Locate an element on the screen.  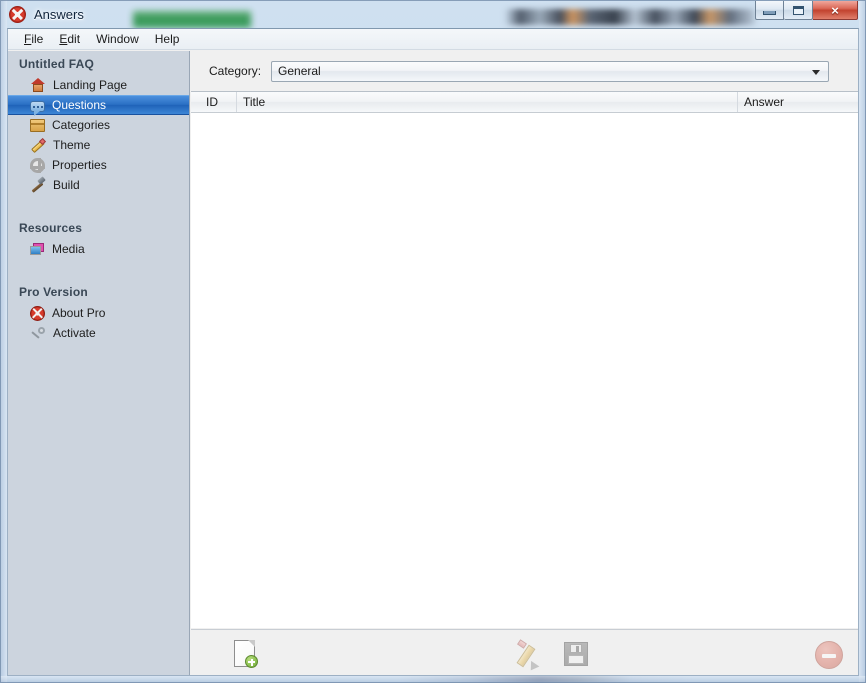
gear-icon is located at coordinates (37, 165).